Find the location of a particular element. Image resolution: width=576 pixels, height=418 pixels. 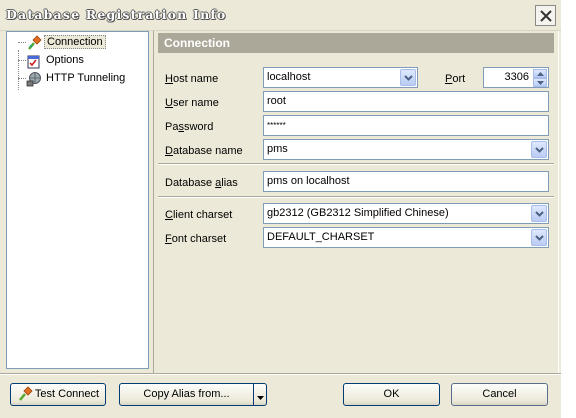

database-name-dropdown-button is located at coordinates (539, 149).